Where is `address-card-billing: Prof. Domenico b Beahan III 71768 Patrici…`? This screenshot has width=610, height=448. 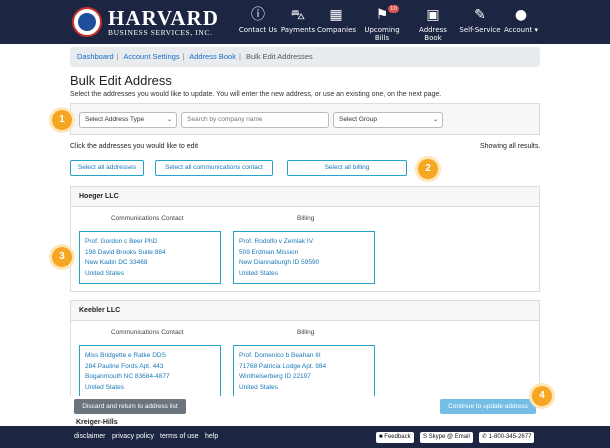
address-card-billing: Prof. Domenico b Beahan III 71768 Patrici… is located at coordinates (304, 371).